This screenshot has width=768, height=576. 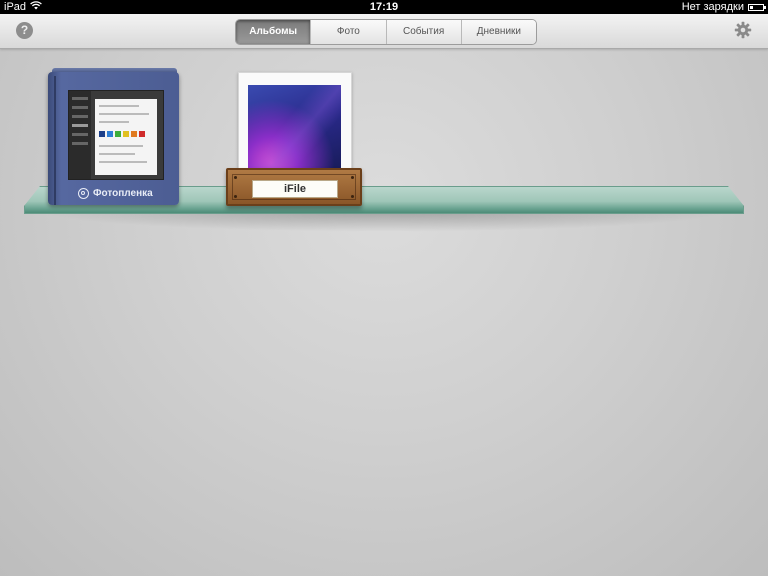 I want to click on help-icon: ?, so click(x=24, y=30).